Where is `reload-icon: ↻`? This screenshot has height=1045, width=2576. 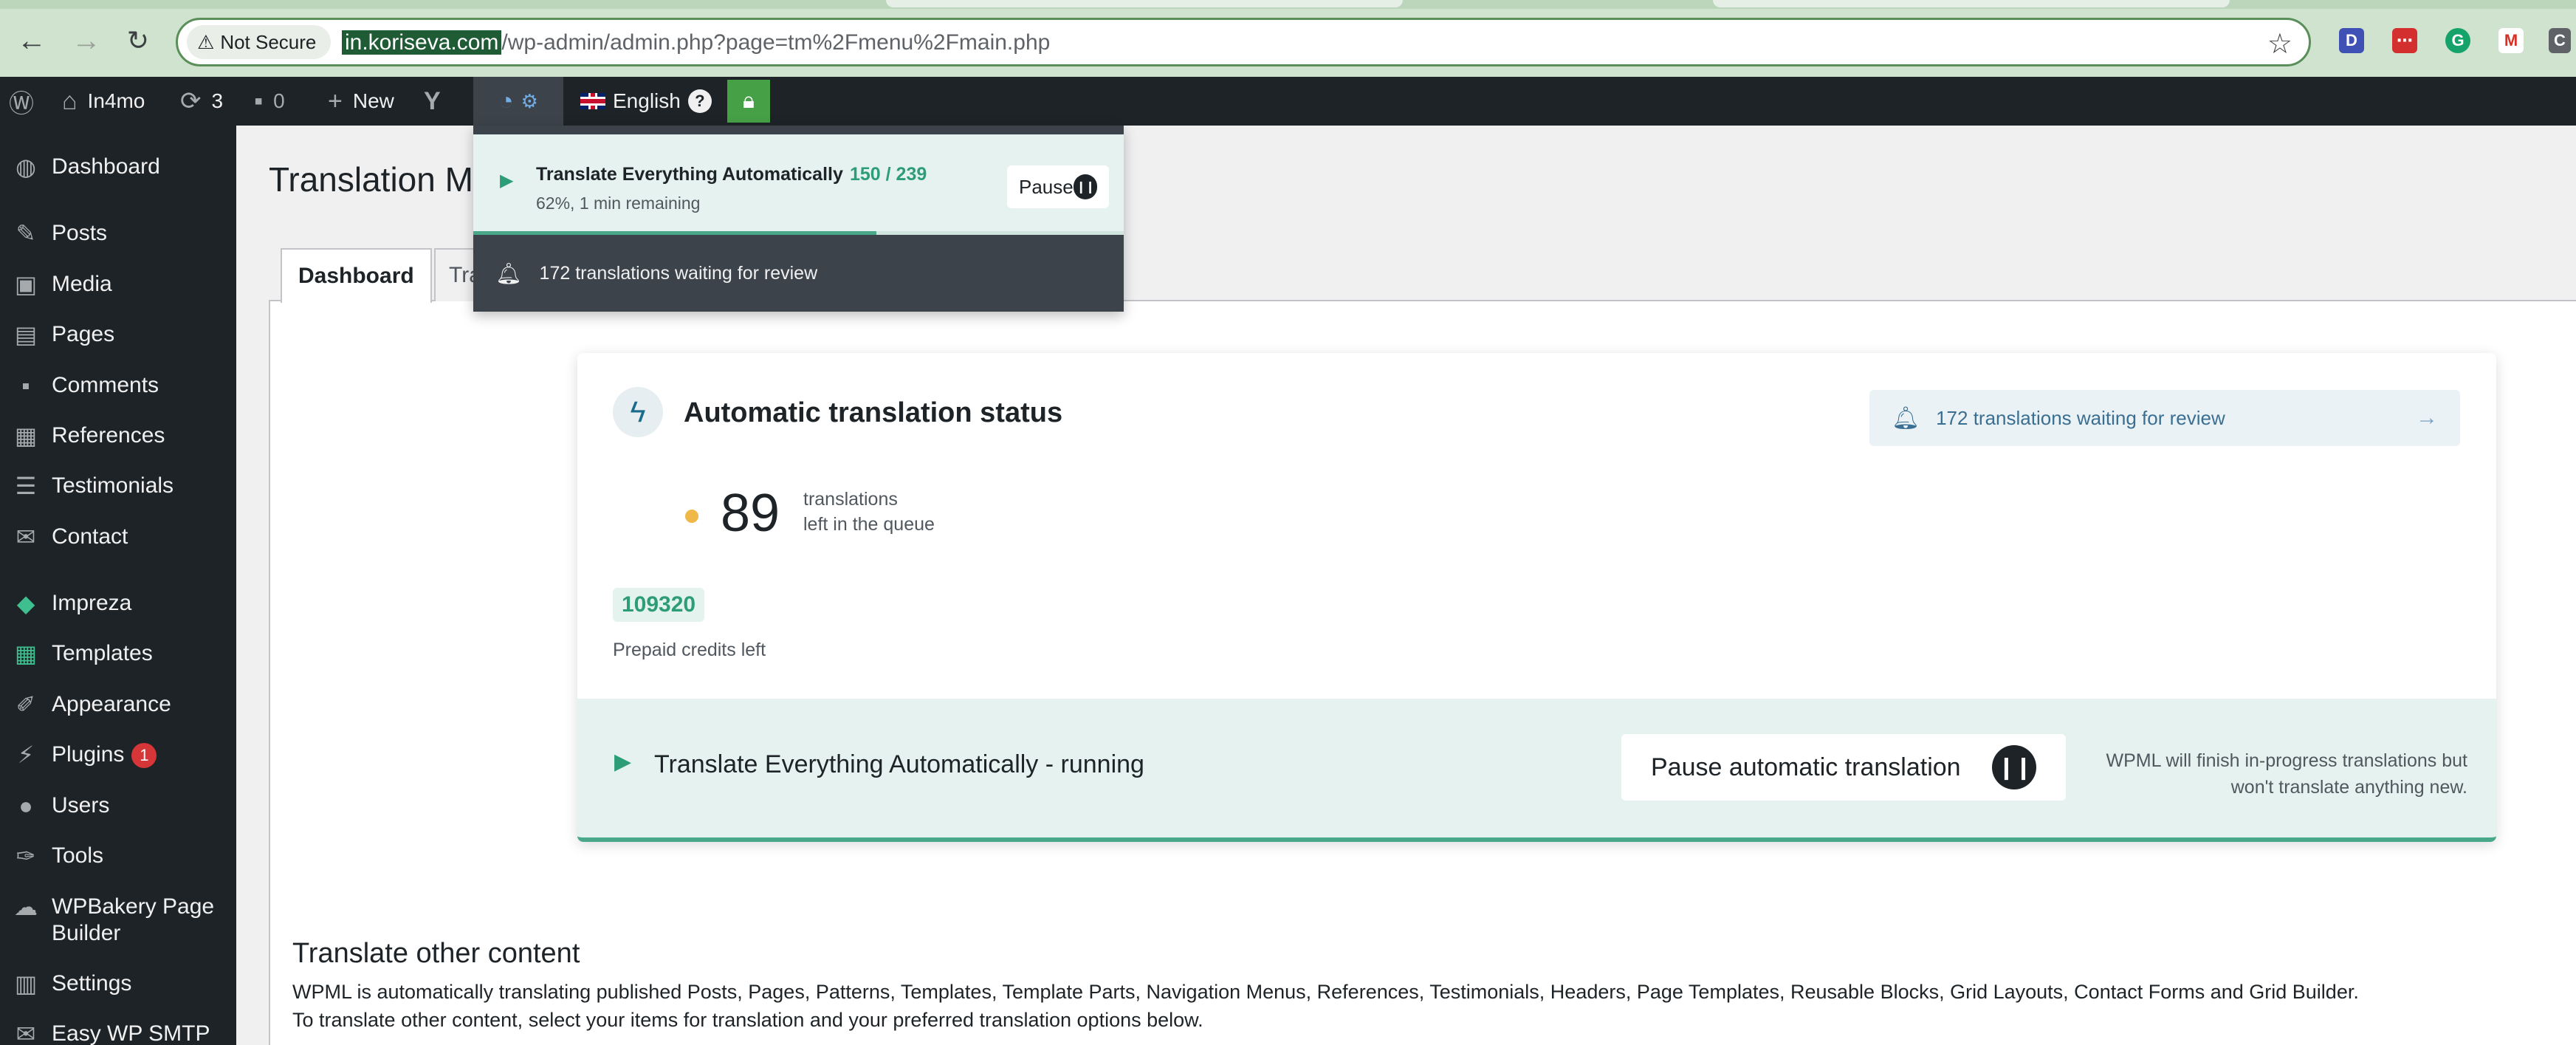 reload-icon: ↻ is located at coordinates (138, 40).